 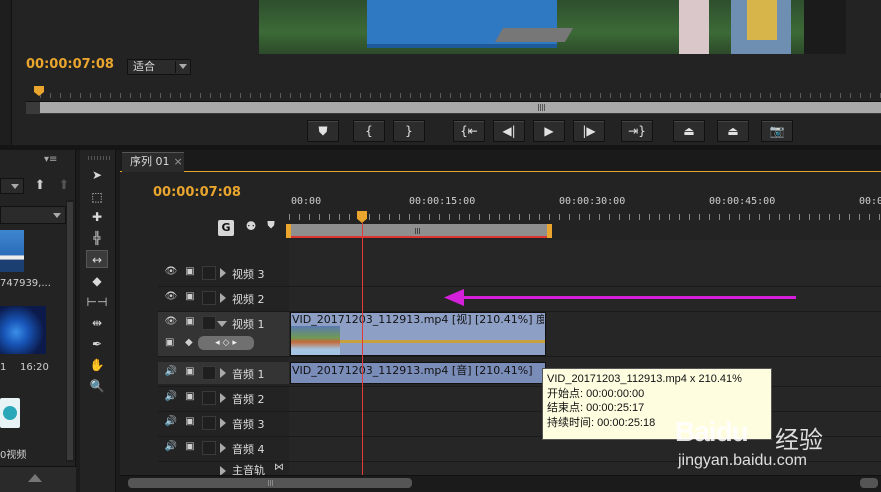 What do you see at coordinates (97, 302) in the screenshot?
I see `slip-tool-icon: ⊢⊣` at bounding box center [97, 302].